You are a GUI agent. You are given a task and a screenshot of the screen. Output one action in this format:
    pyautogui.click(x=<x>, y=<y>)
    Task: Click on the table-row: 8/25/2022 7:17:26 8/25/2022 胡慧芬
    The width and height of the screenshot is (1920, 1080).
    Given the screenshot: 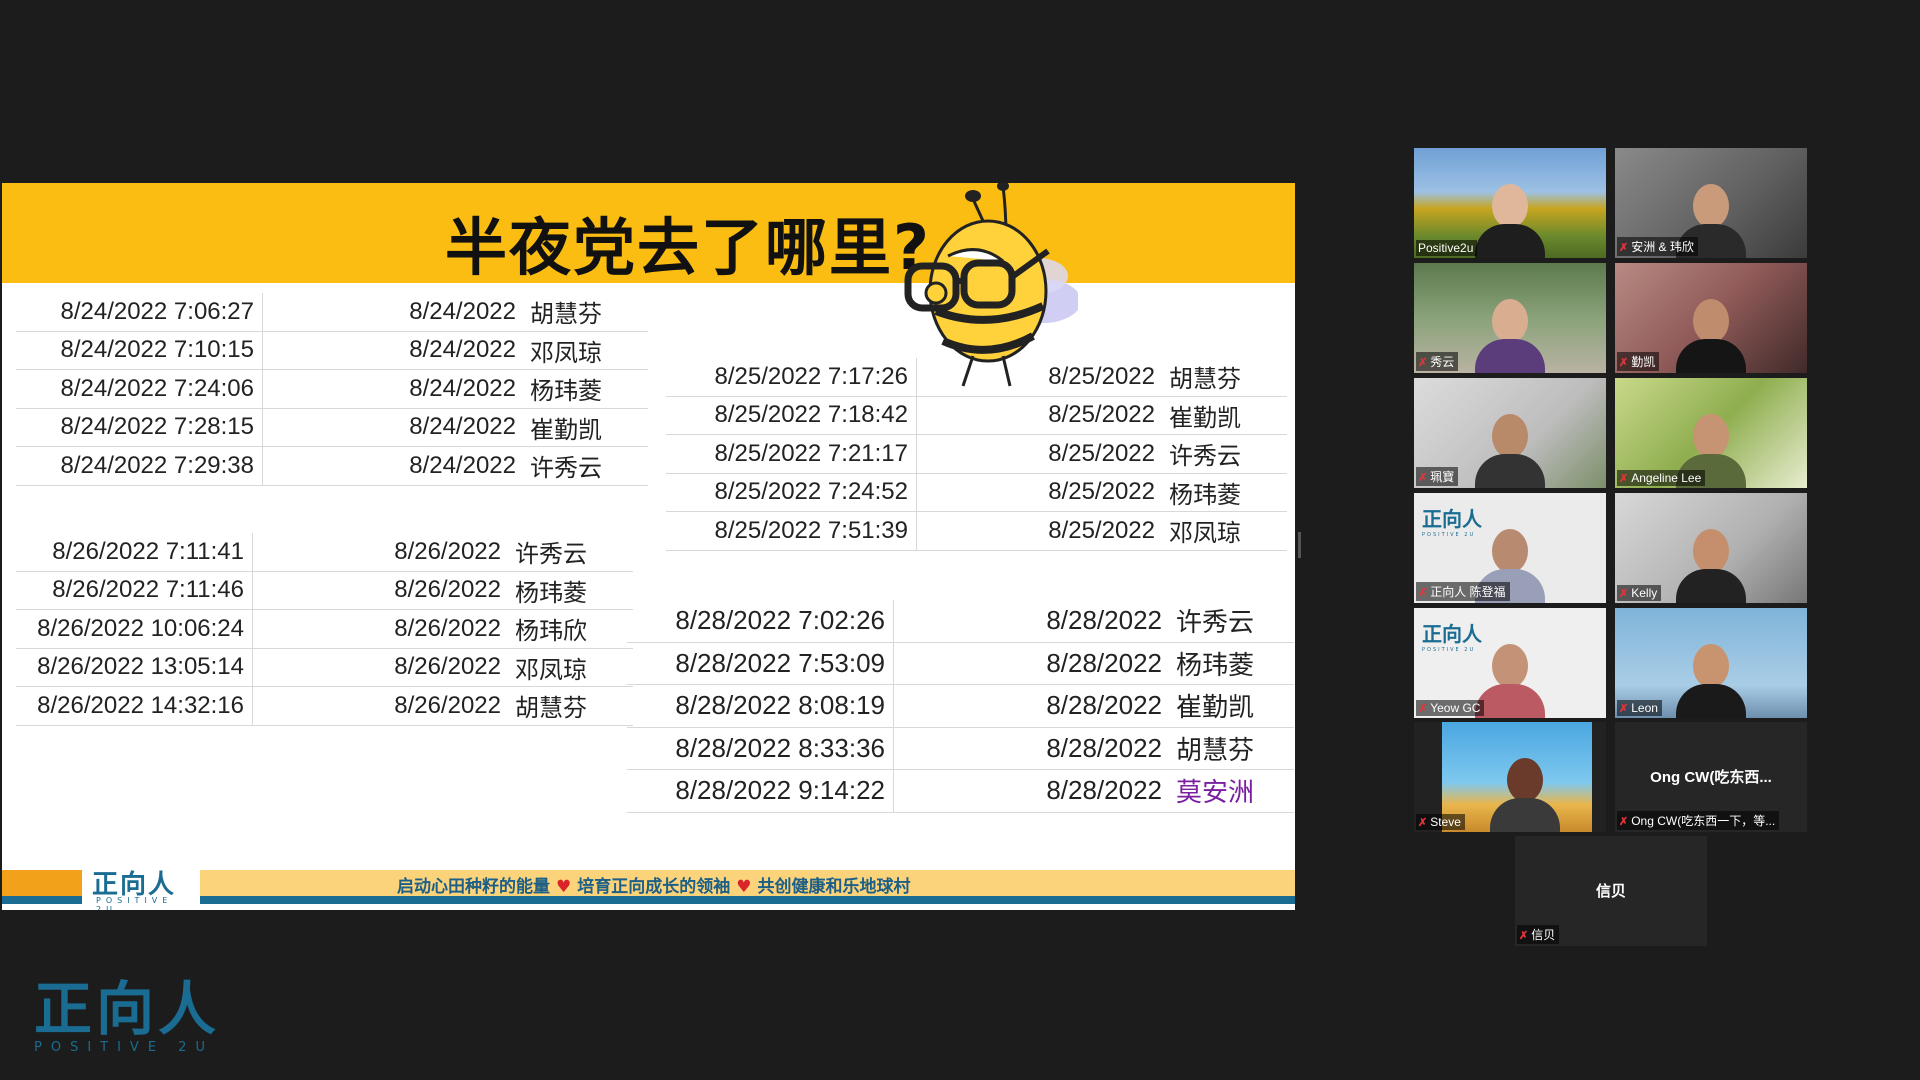 What is the action you would take?
    pyautogui.click(x=976, y=377)
    